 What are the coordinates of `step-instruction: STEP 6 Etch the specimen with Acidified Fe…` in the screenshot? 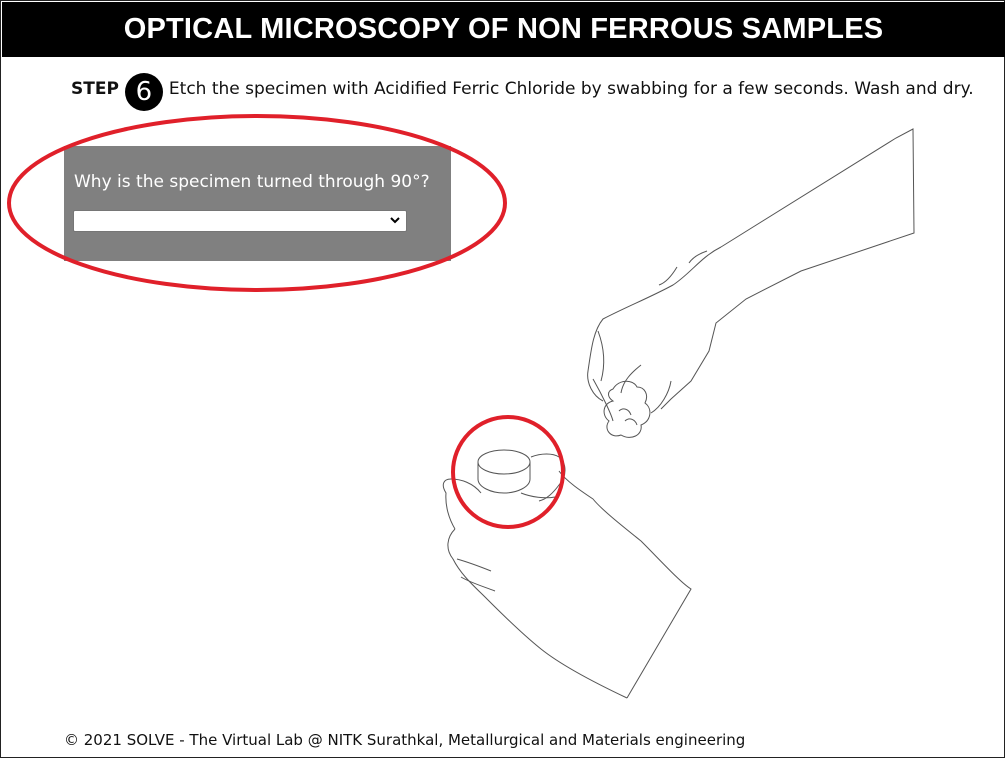 It's located at (519, 92).